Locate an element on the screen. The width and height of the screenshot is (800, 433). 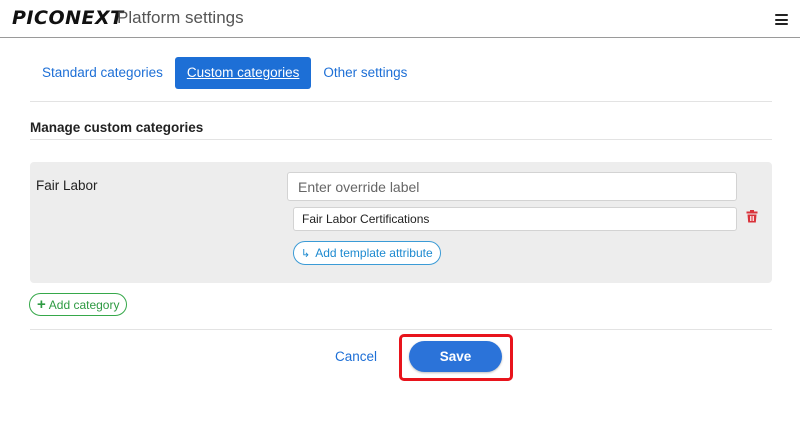
tab-custom-categories: Custom categories is located at coordinates (243, 73).